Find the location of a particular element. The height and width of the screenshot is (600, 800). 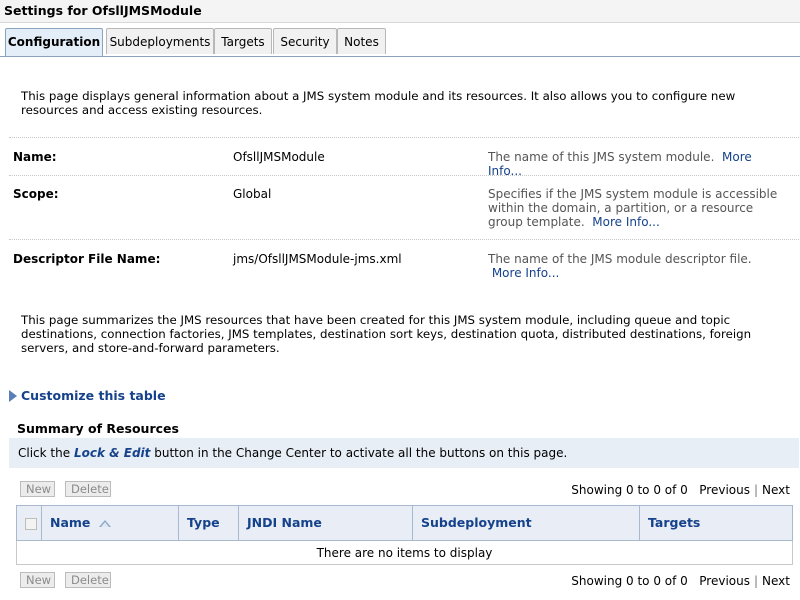

sort-ascending-icon is located at coordinates (104, 523).